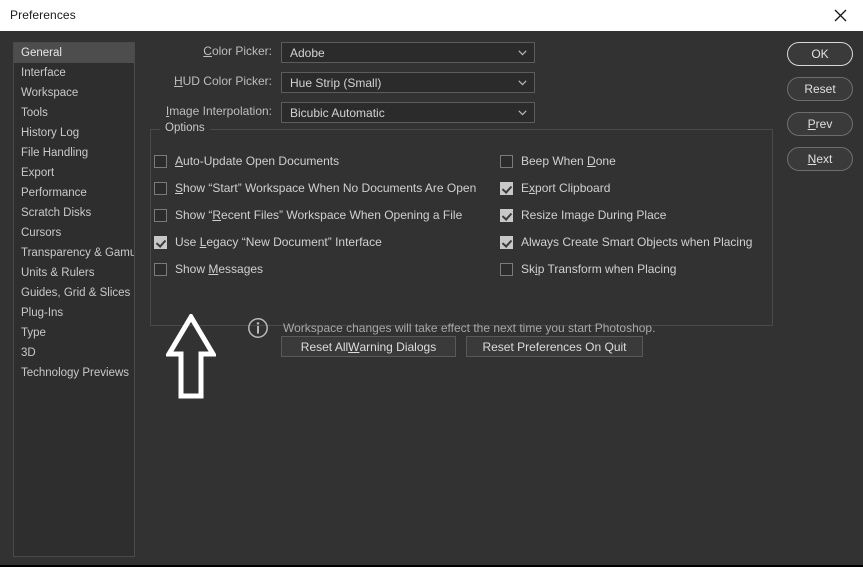  What do you see at coordinates (191, 356) in the screenshot?
I see `annotation-up-arrow` at bounding box center [191, 356].